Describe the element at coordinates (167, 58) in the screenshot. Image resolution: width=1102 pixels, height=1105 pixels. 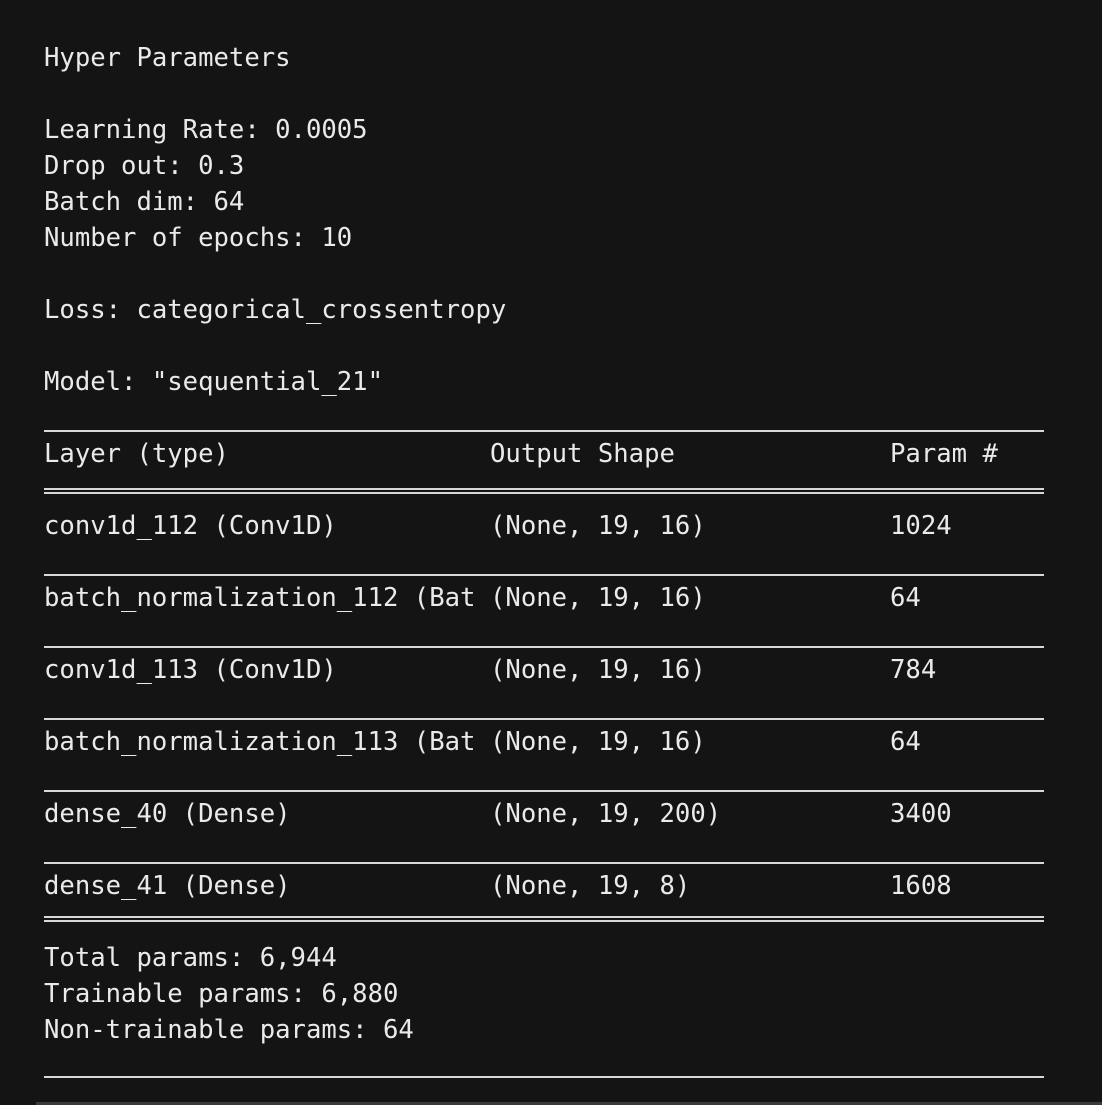
I see `hyperparameters-heading: Hyper Parameters` at that location.